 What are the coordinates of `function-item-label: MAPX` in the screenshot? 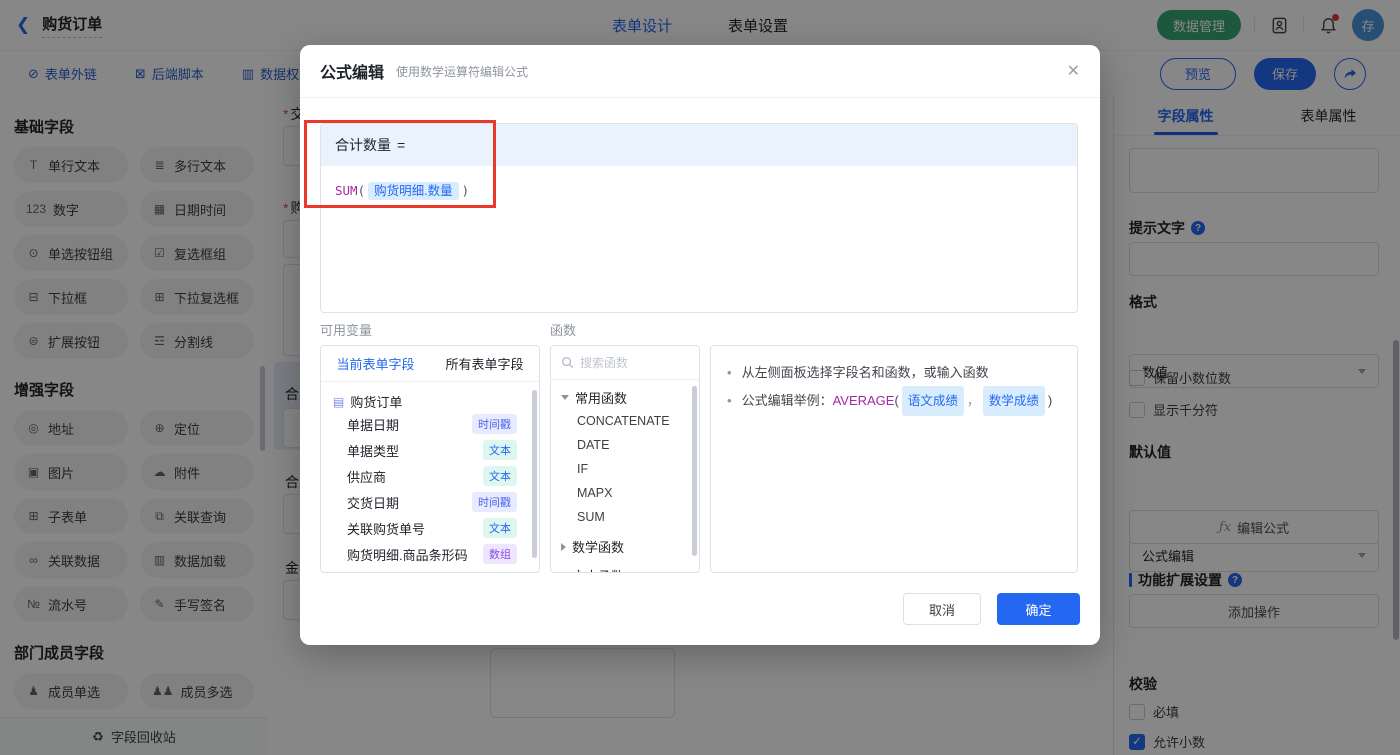 It's located at (595, 493).